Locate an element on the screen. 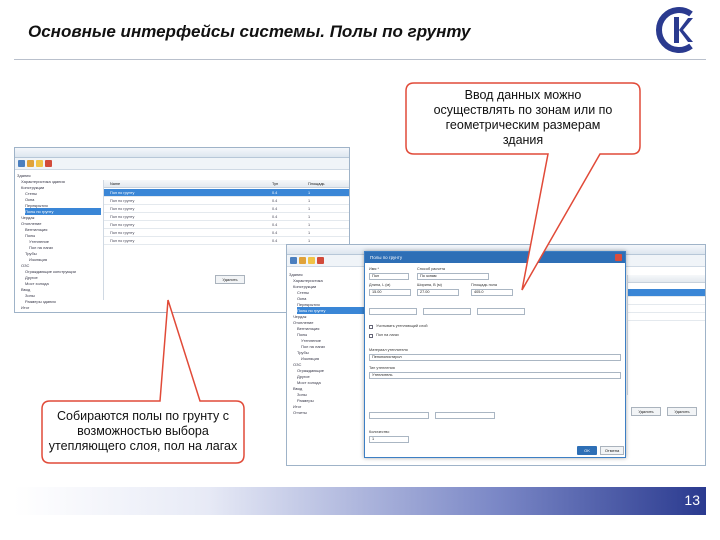  insulation-type-select: Утеплитель is located at coordinates (495, 375).